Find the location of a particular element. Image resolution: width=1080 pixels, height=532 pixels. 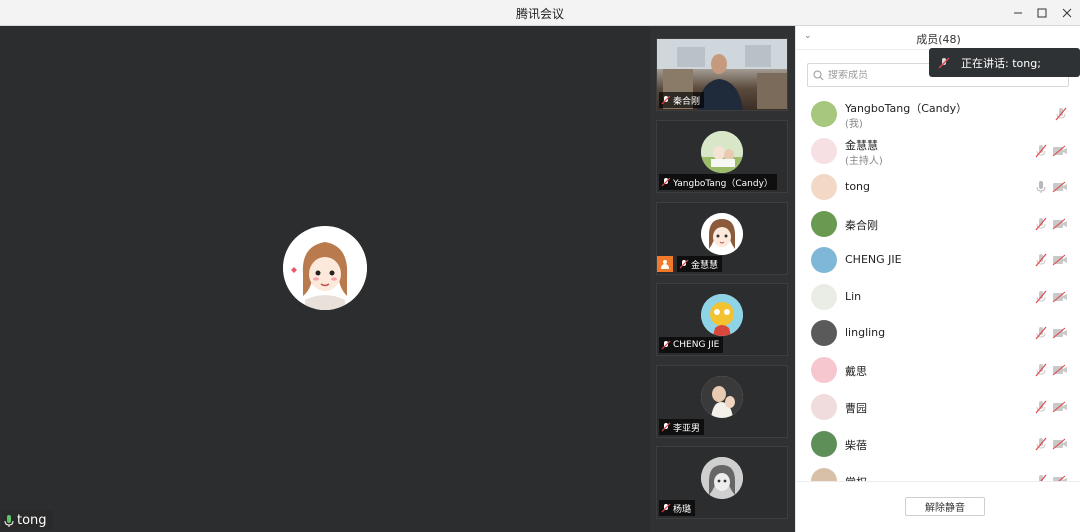

participant-name: 李亚男 is located at coordinates (687, 428).